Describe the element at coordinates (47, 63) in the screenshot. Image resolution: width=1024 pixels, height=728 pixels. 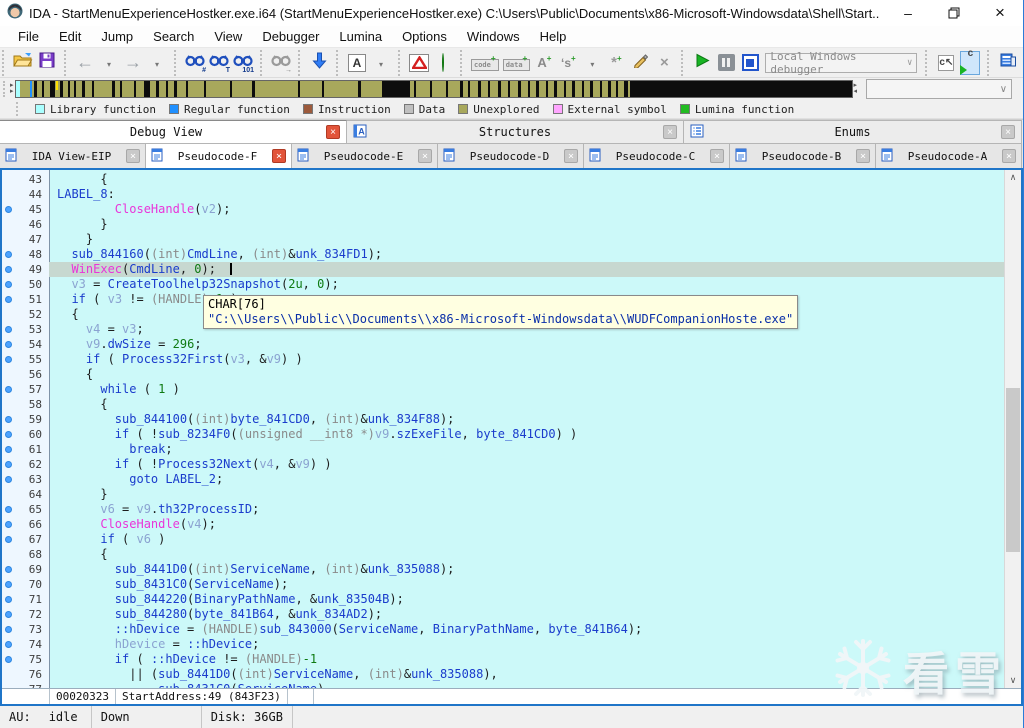
I see `save-file-button` at that location.